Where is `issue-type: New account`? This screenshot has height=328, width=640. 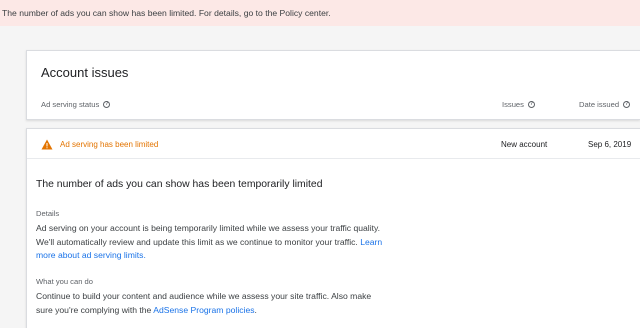 issue-type: New account is located at coordinates (524, 144).